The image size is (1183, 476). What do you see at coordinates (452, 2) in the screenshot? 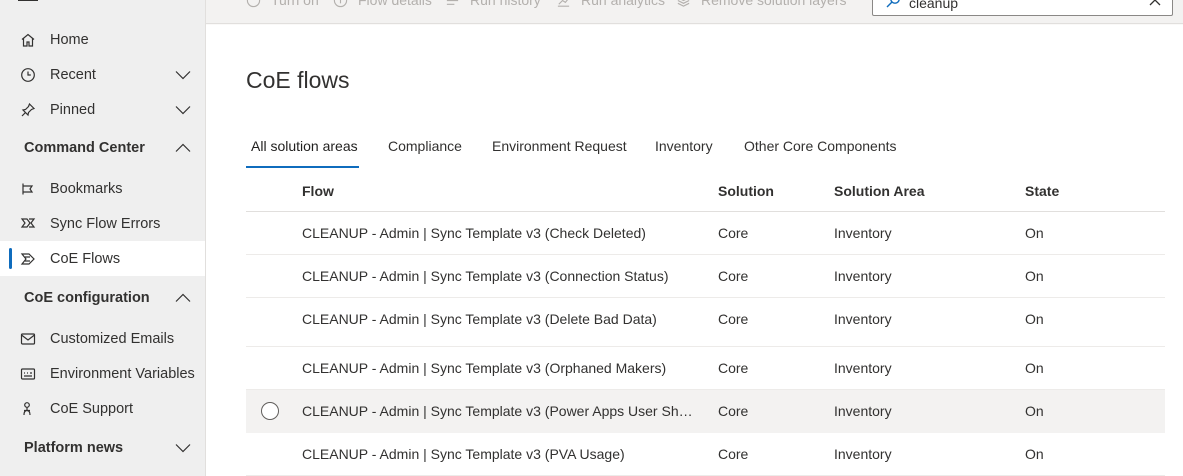
I see `history-icon` at bounding box center [452, 2].